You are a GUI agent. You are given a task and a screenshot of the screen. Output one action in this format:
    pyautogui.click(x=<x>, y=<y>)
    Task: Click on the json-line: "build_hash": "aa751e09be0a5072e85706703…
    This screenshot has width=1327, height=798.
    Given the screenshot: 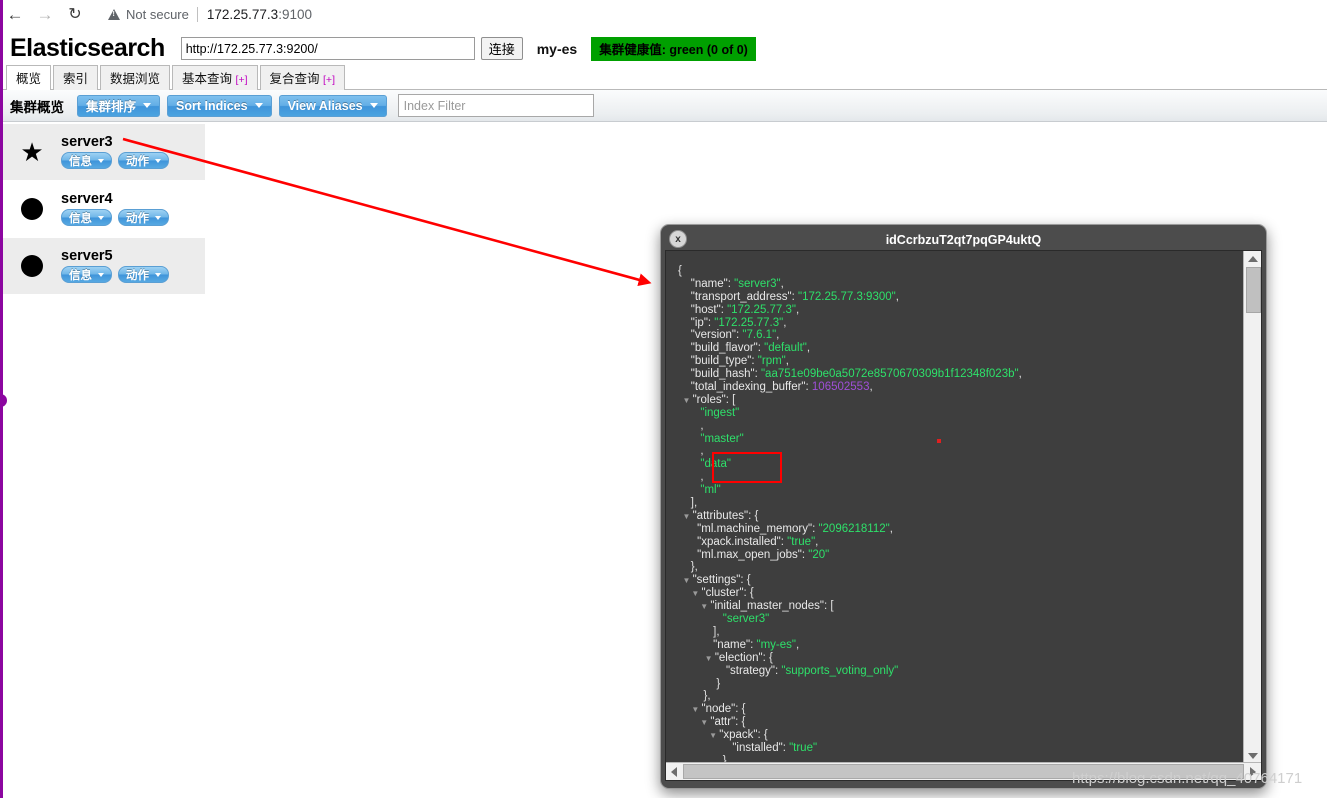 What is the action you would take?
    pyautogui.click(x=961, y=374)
    